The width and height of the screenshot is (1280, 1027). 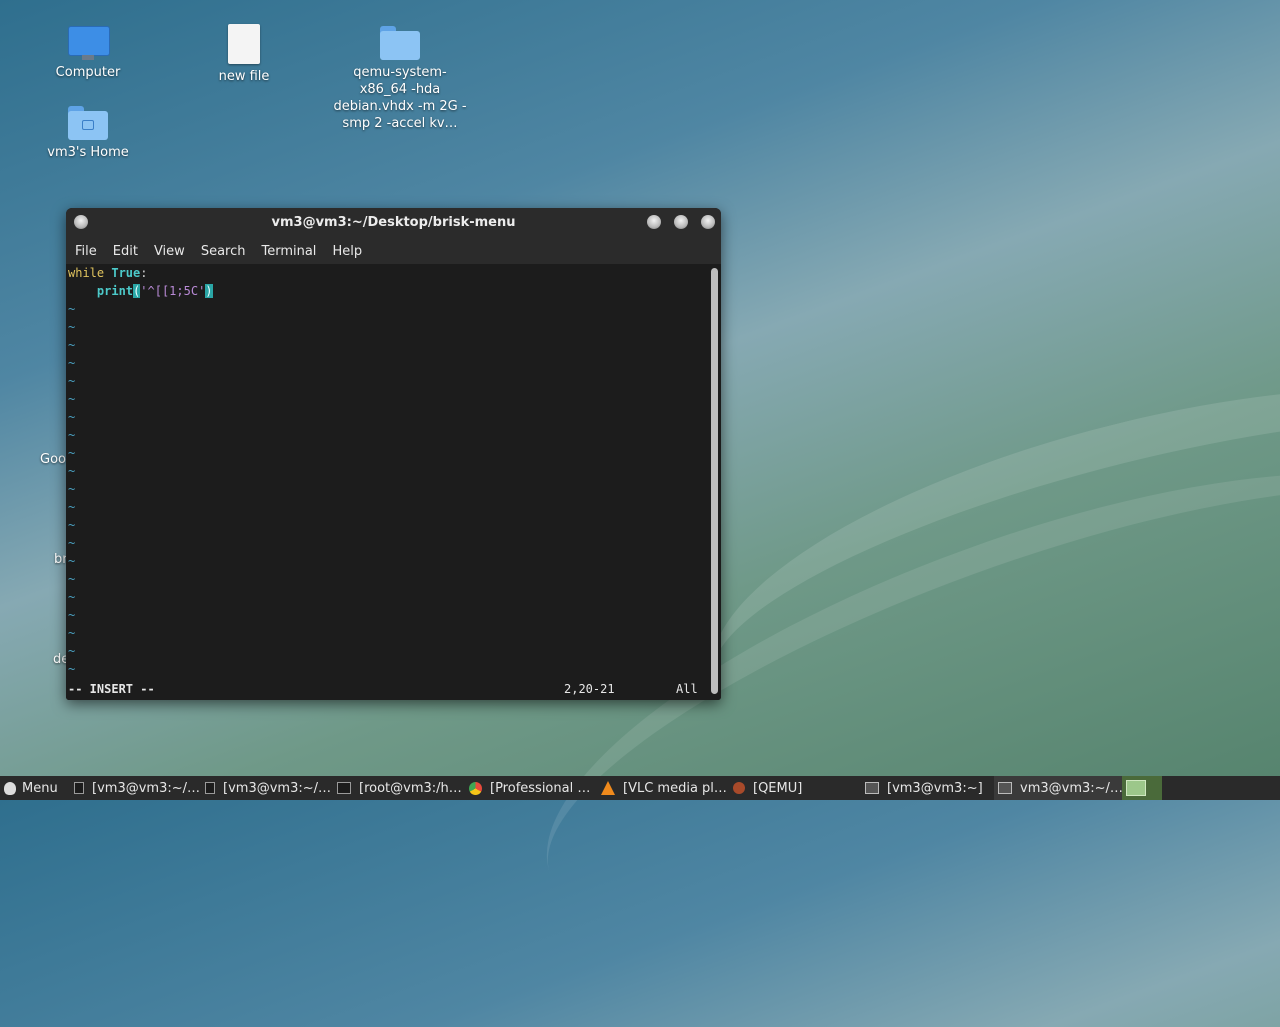 I want to click on scroll-position: All, so click(x=687, y=689).